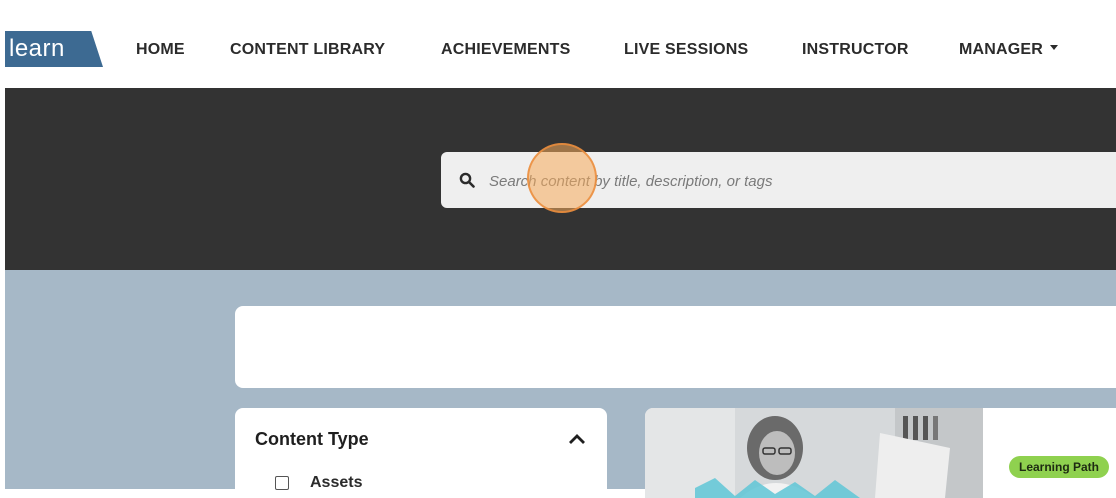  I want to click on learn-logo: learn, so click(54, 49).